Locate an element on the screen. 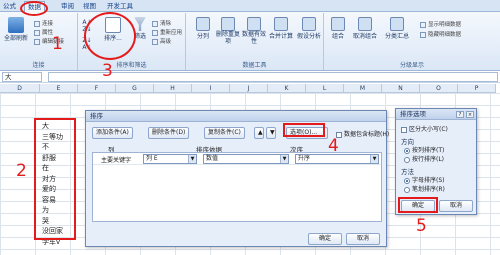 Image resolution: width=500 pixels, height=255 pixels. data-validation-button: 数据有效性 is located at coordinates (254, 31).